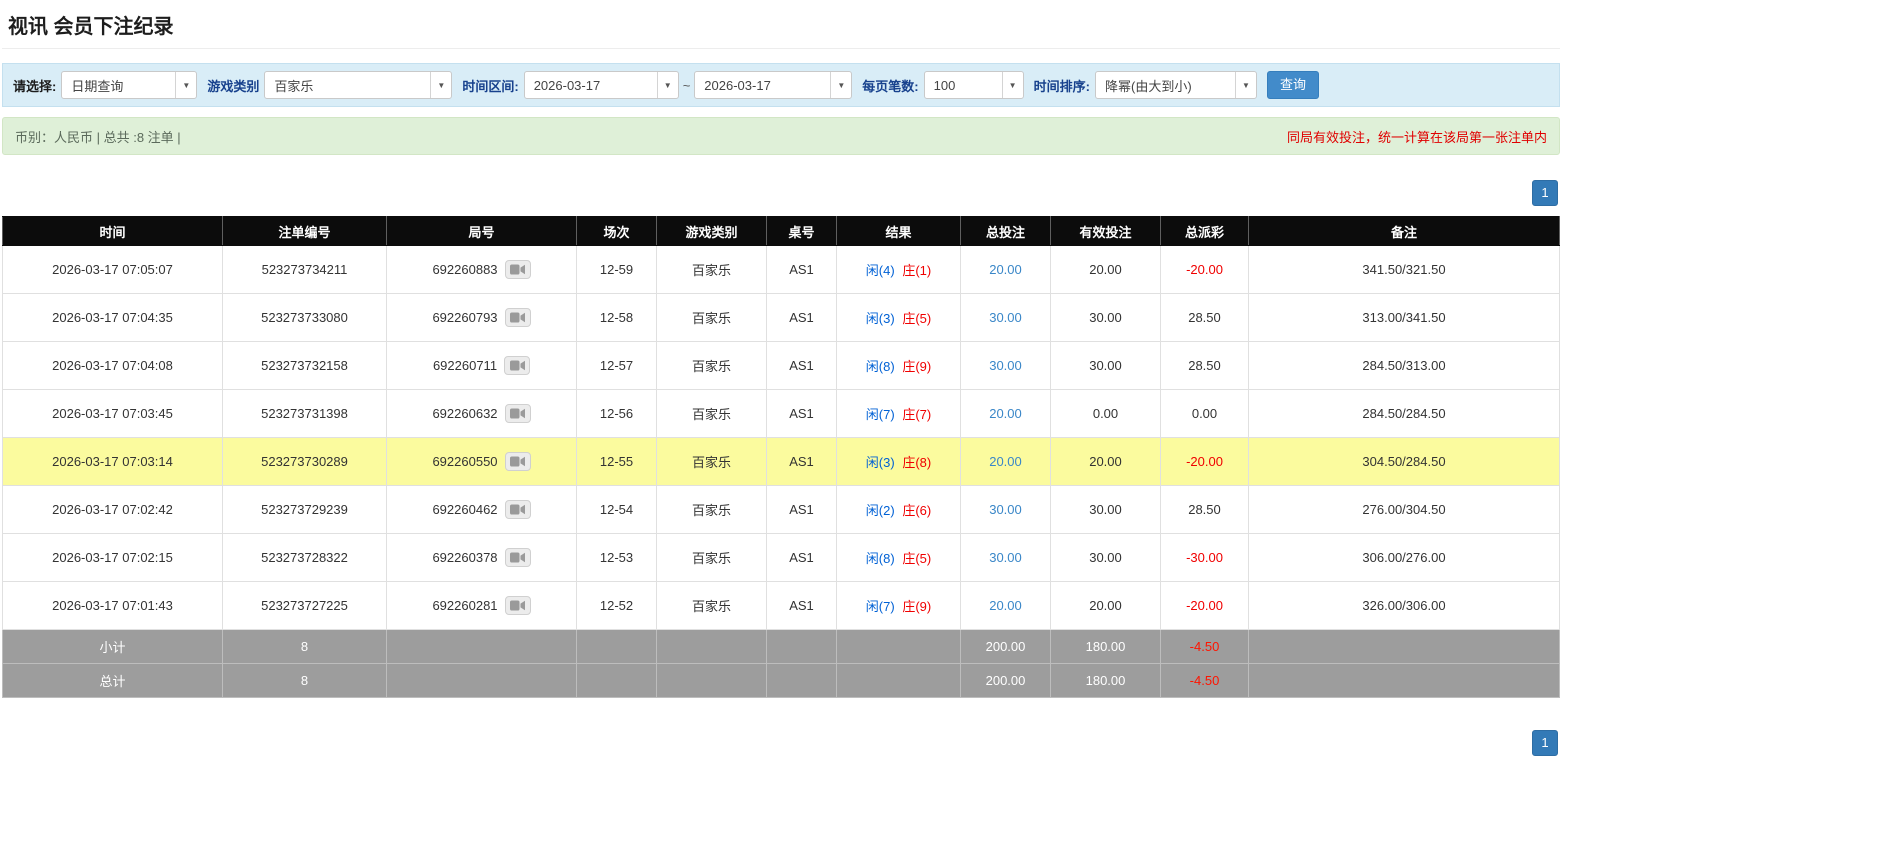 The image size is (1902, 843). Describe the element at coordinates (773, 85) in the screenshot. I see `date-to-dropdown: 2026-03-17 ▼` at that location.